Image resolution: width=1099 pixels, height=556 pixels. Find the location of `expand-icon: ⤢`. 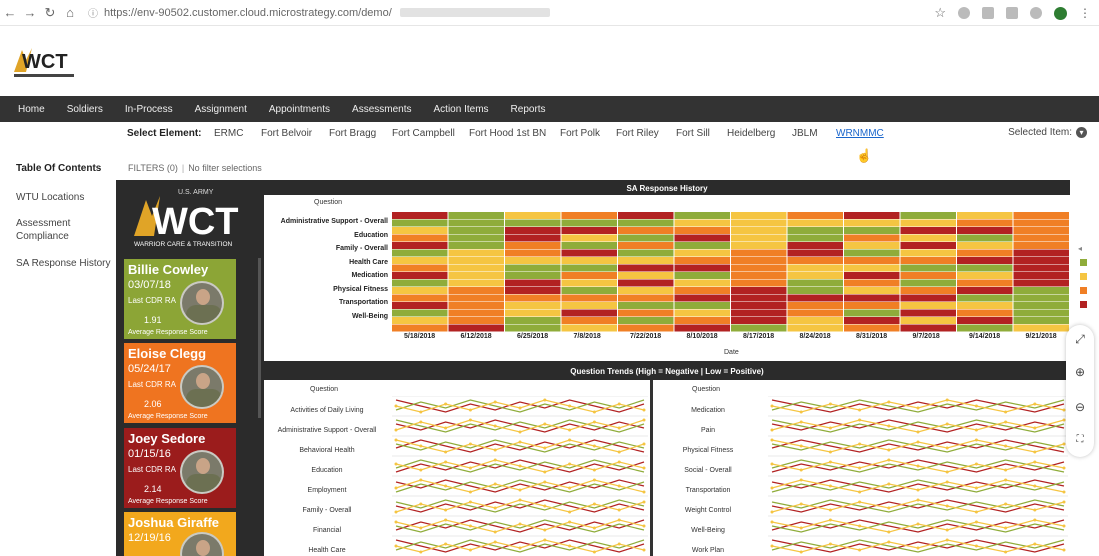

expand-icon: ⤢ is located at coordinates (1080, 339).